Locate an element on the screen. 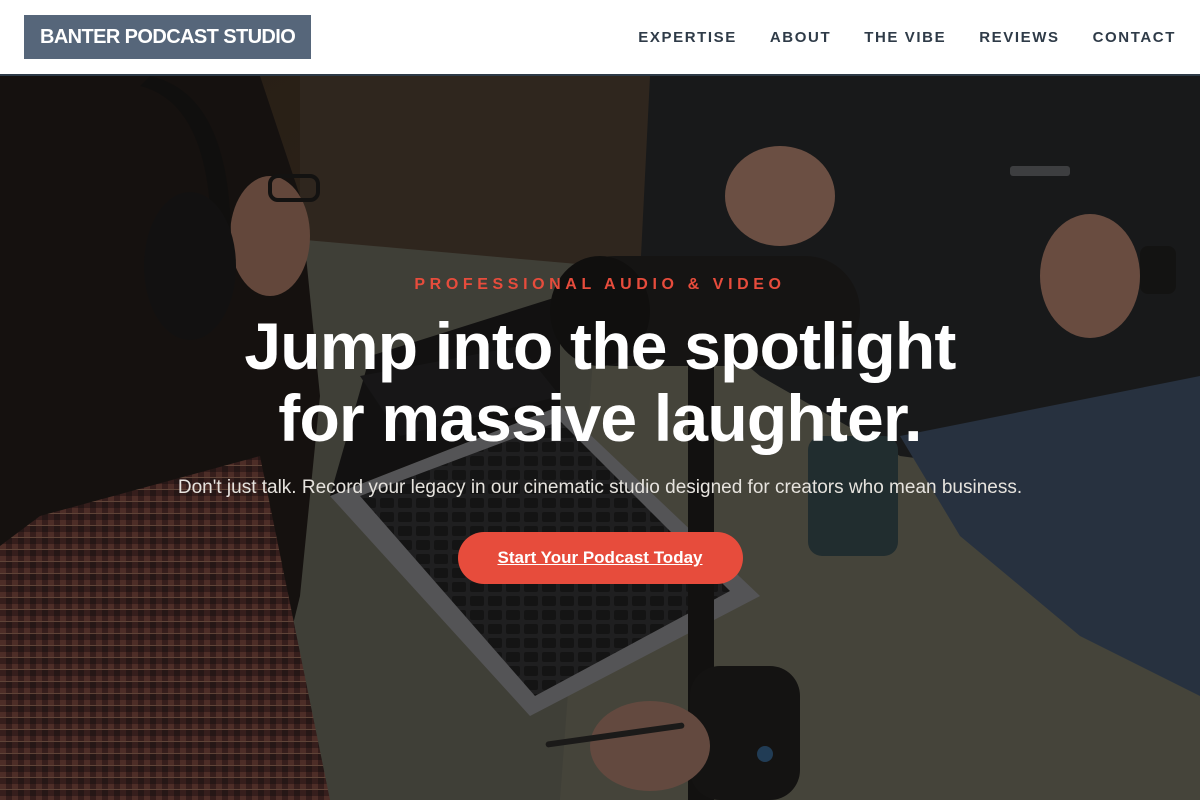 The width and height of the screenshot is (1200, 800). nav-link-expertise: EXPERTISE is located at coordinates (687, 37).